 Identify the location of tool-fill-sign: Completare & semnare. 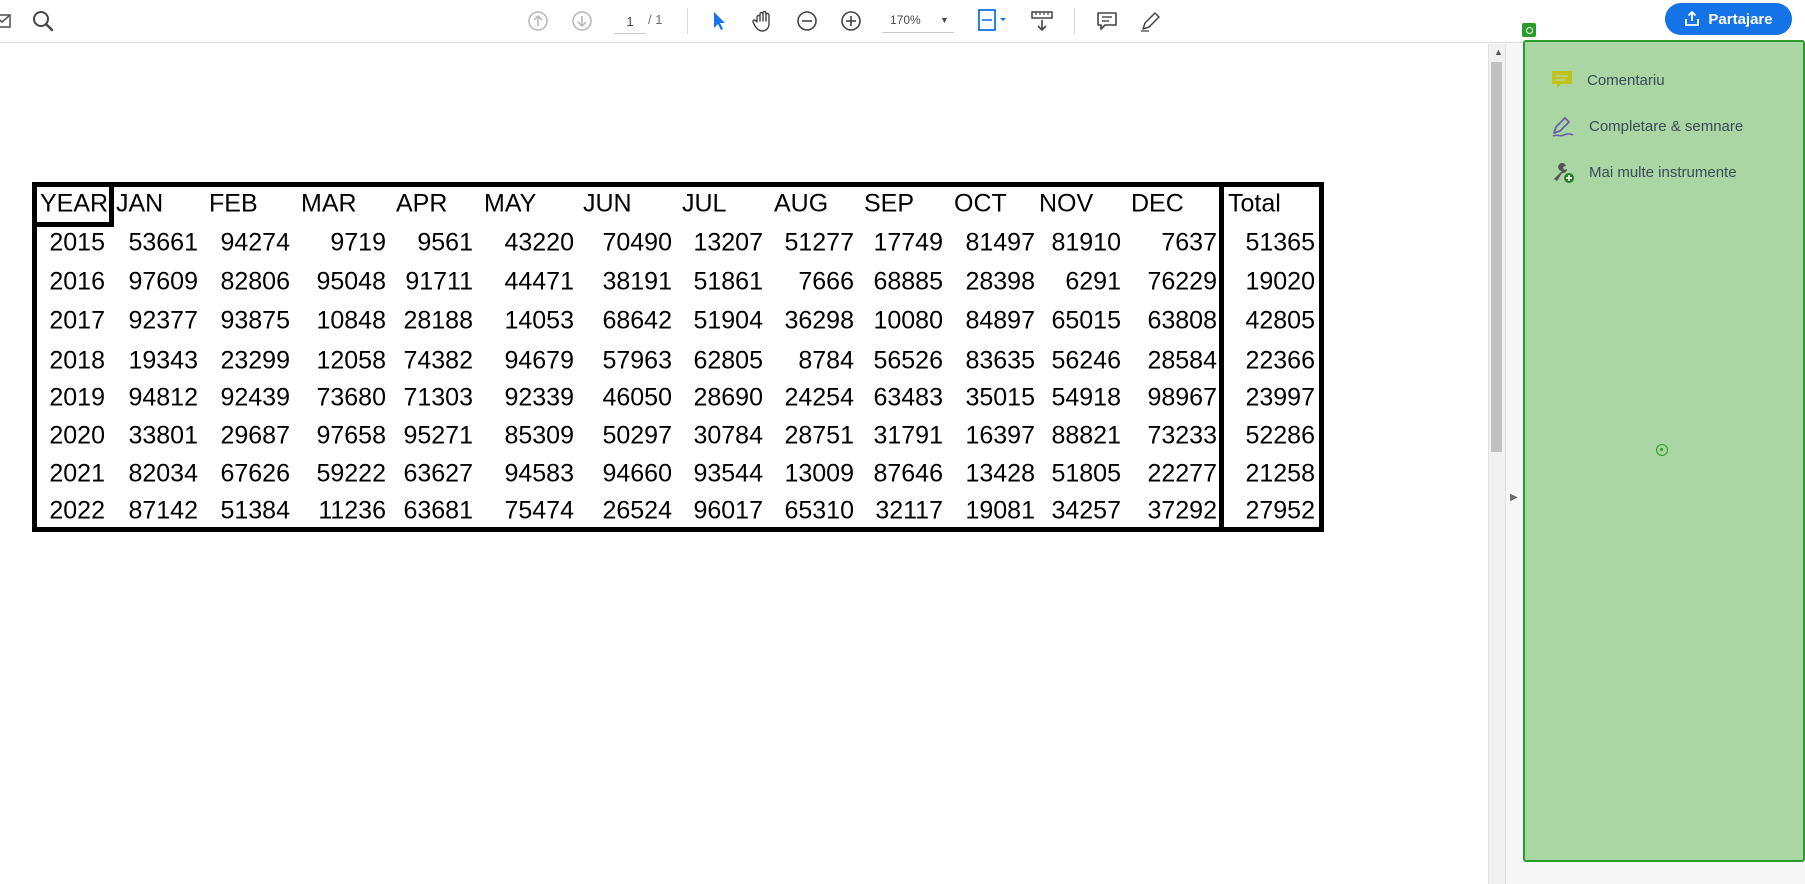
(1647, 126).